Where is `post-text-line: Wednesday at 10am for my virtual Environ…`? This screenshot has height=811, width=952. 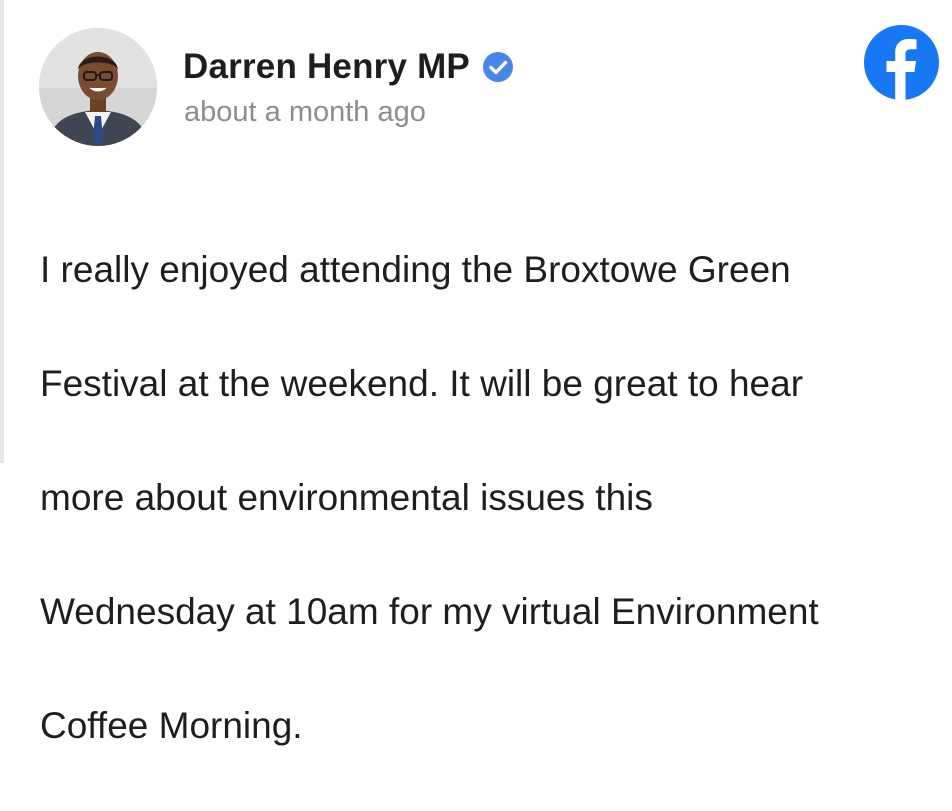 post-text-line: Wednesday at 10am for my virtual Environ… is located at coordinates (429, 611).